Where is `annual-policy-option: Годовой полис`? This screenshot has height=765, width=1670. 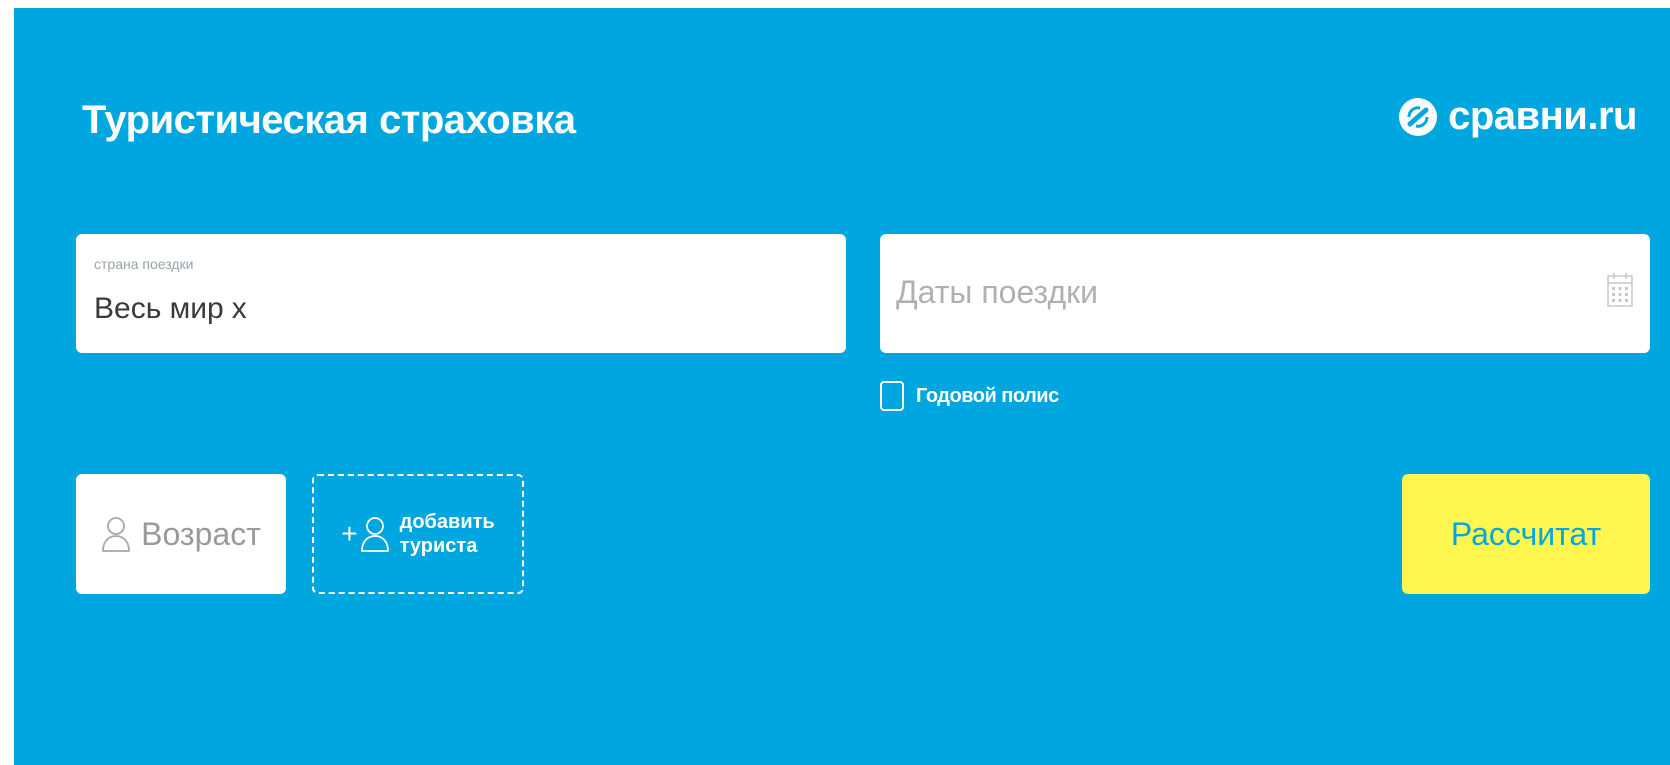 annual-policy-option: Годовой полис is located at coordinates (969, 396).